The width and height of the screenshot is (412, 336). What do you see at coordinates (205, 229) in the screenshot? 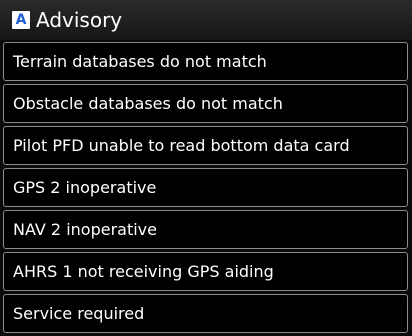
I see `advisory-message-row: NAV 2 inoperative` at bounding box center [205, 229].